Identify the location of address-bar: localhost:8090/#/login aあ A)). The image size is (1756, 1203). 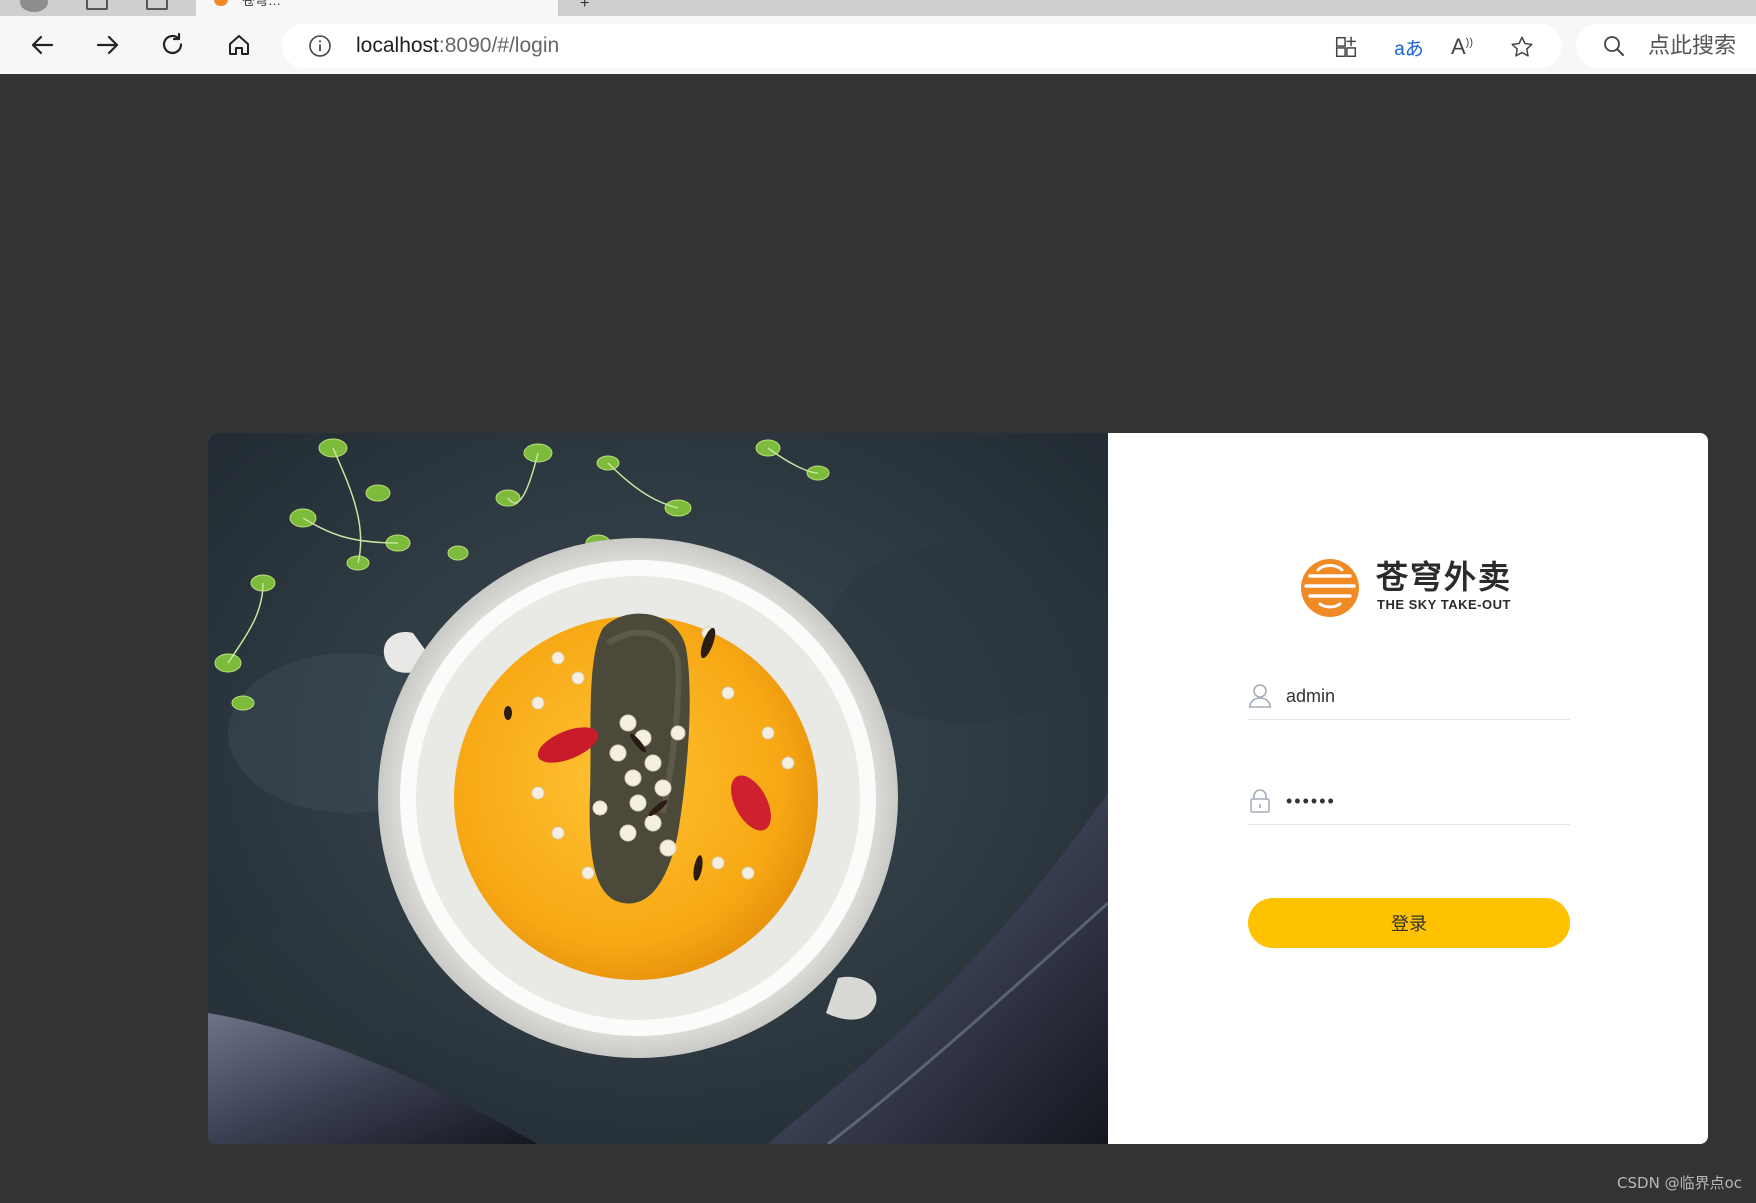
(922, 46).